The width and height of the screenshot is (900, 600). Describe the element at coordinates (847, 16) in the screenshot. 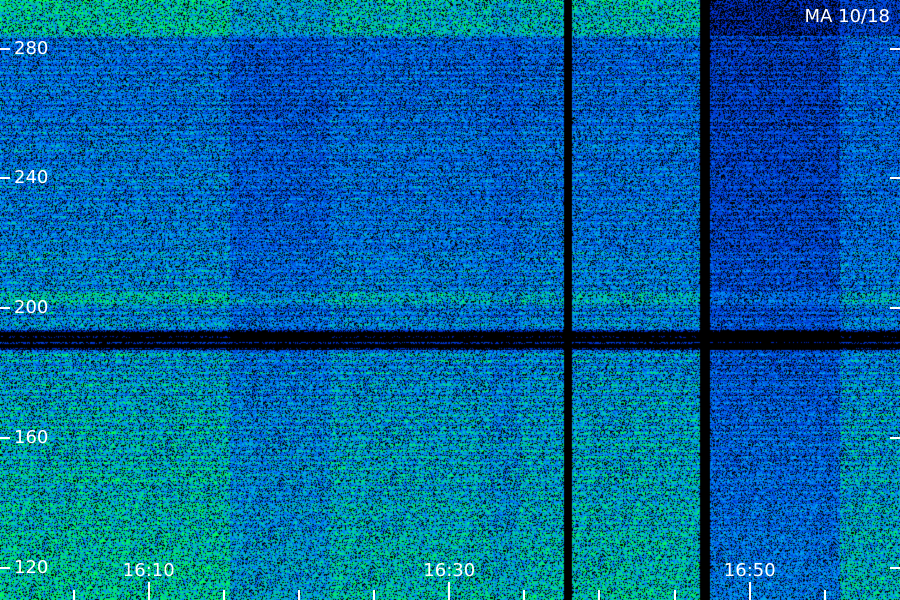

I see `station-label: MA 10/18` at that location.